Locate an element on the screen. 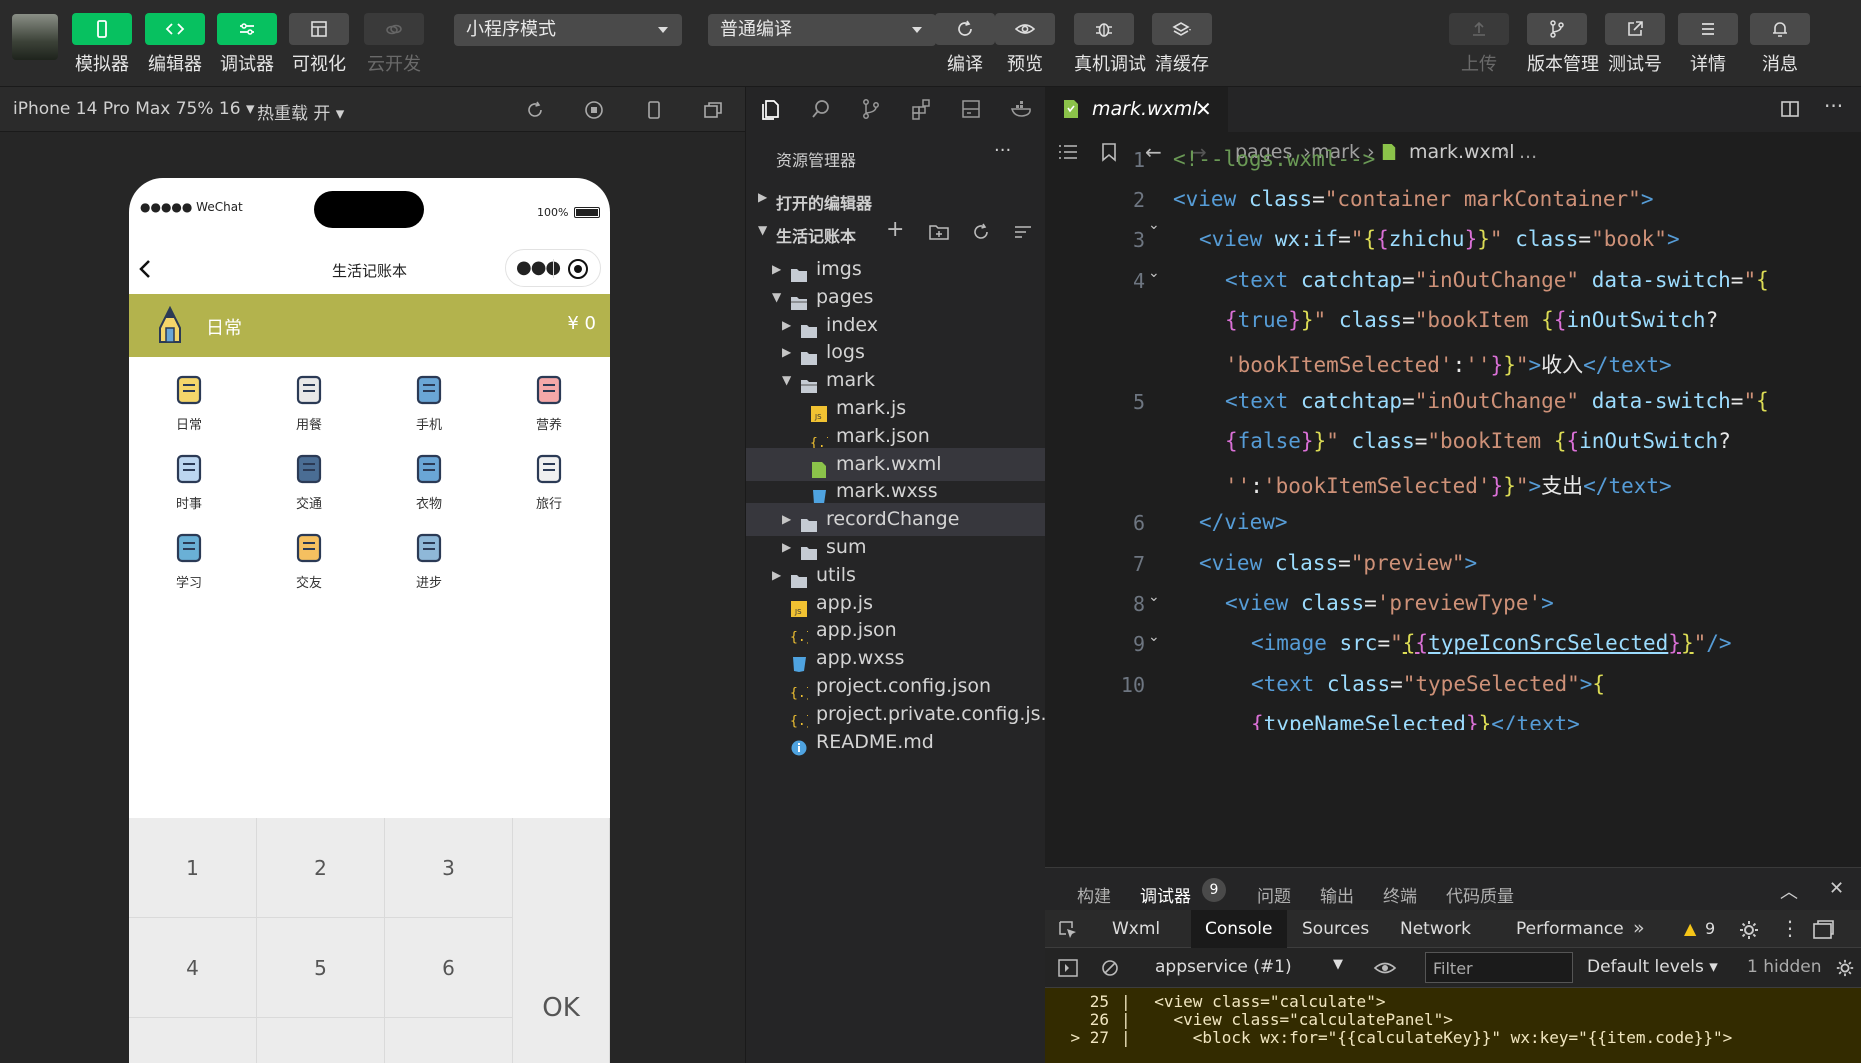 This screenshot has height=1063, width=1861. tab-output: 输出 is located at coordinates (1337, 894).